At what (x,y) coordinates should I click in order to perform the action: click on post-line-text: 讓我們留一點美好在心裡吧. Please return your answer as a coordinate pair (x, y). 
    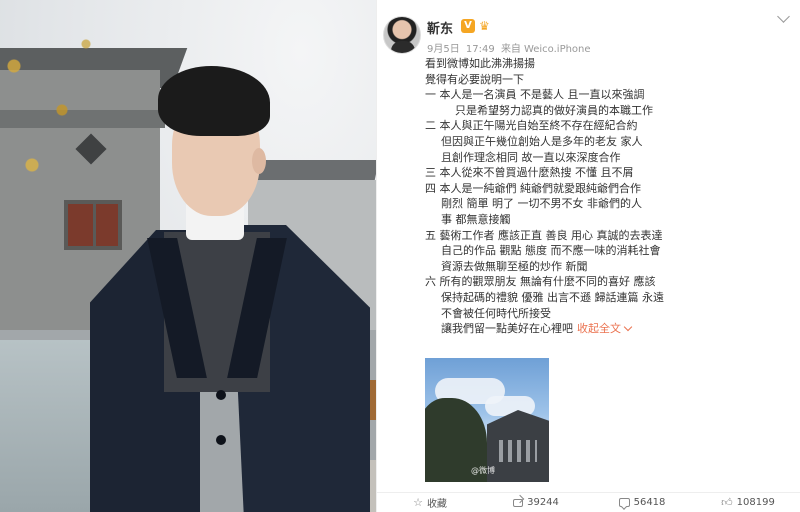
    Looking at the image, I should click on (507, 329).